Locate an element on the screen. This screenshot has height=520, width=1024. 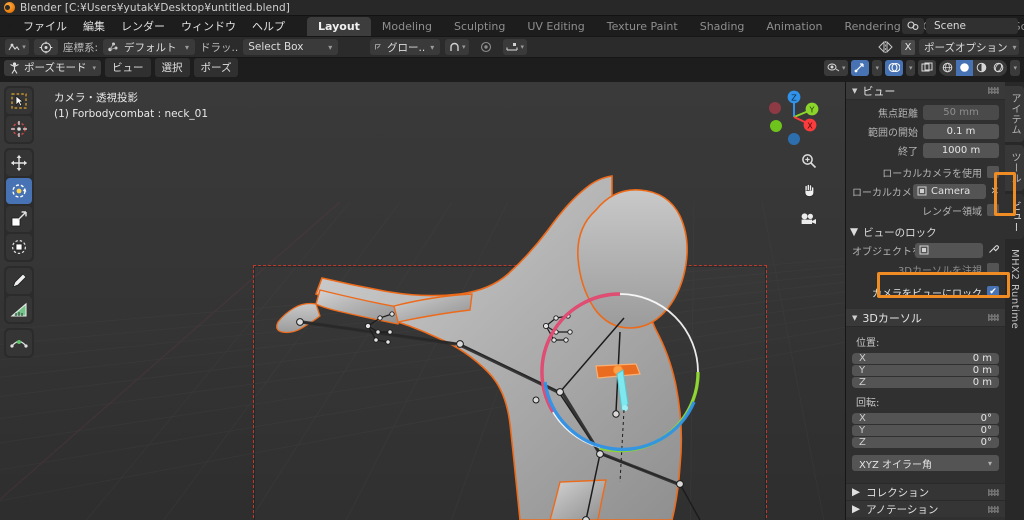
cursor-rotation-y: Y 0° is located at coordinates (925, 430).